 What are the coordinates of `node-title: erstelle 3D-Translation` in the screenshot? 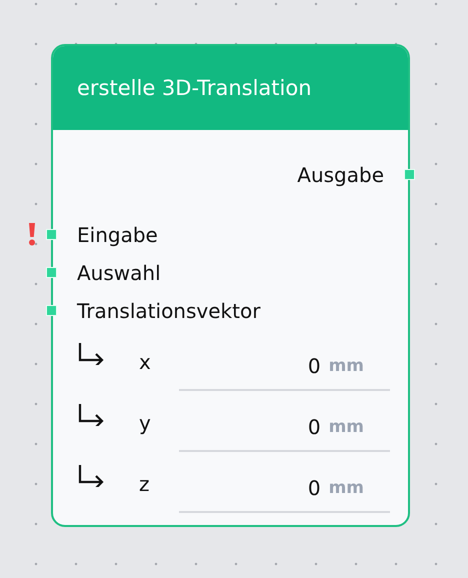 It's located at (230, 88).